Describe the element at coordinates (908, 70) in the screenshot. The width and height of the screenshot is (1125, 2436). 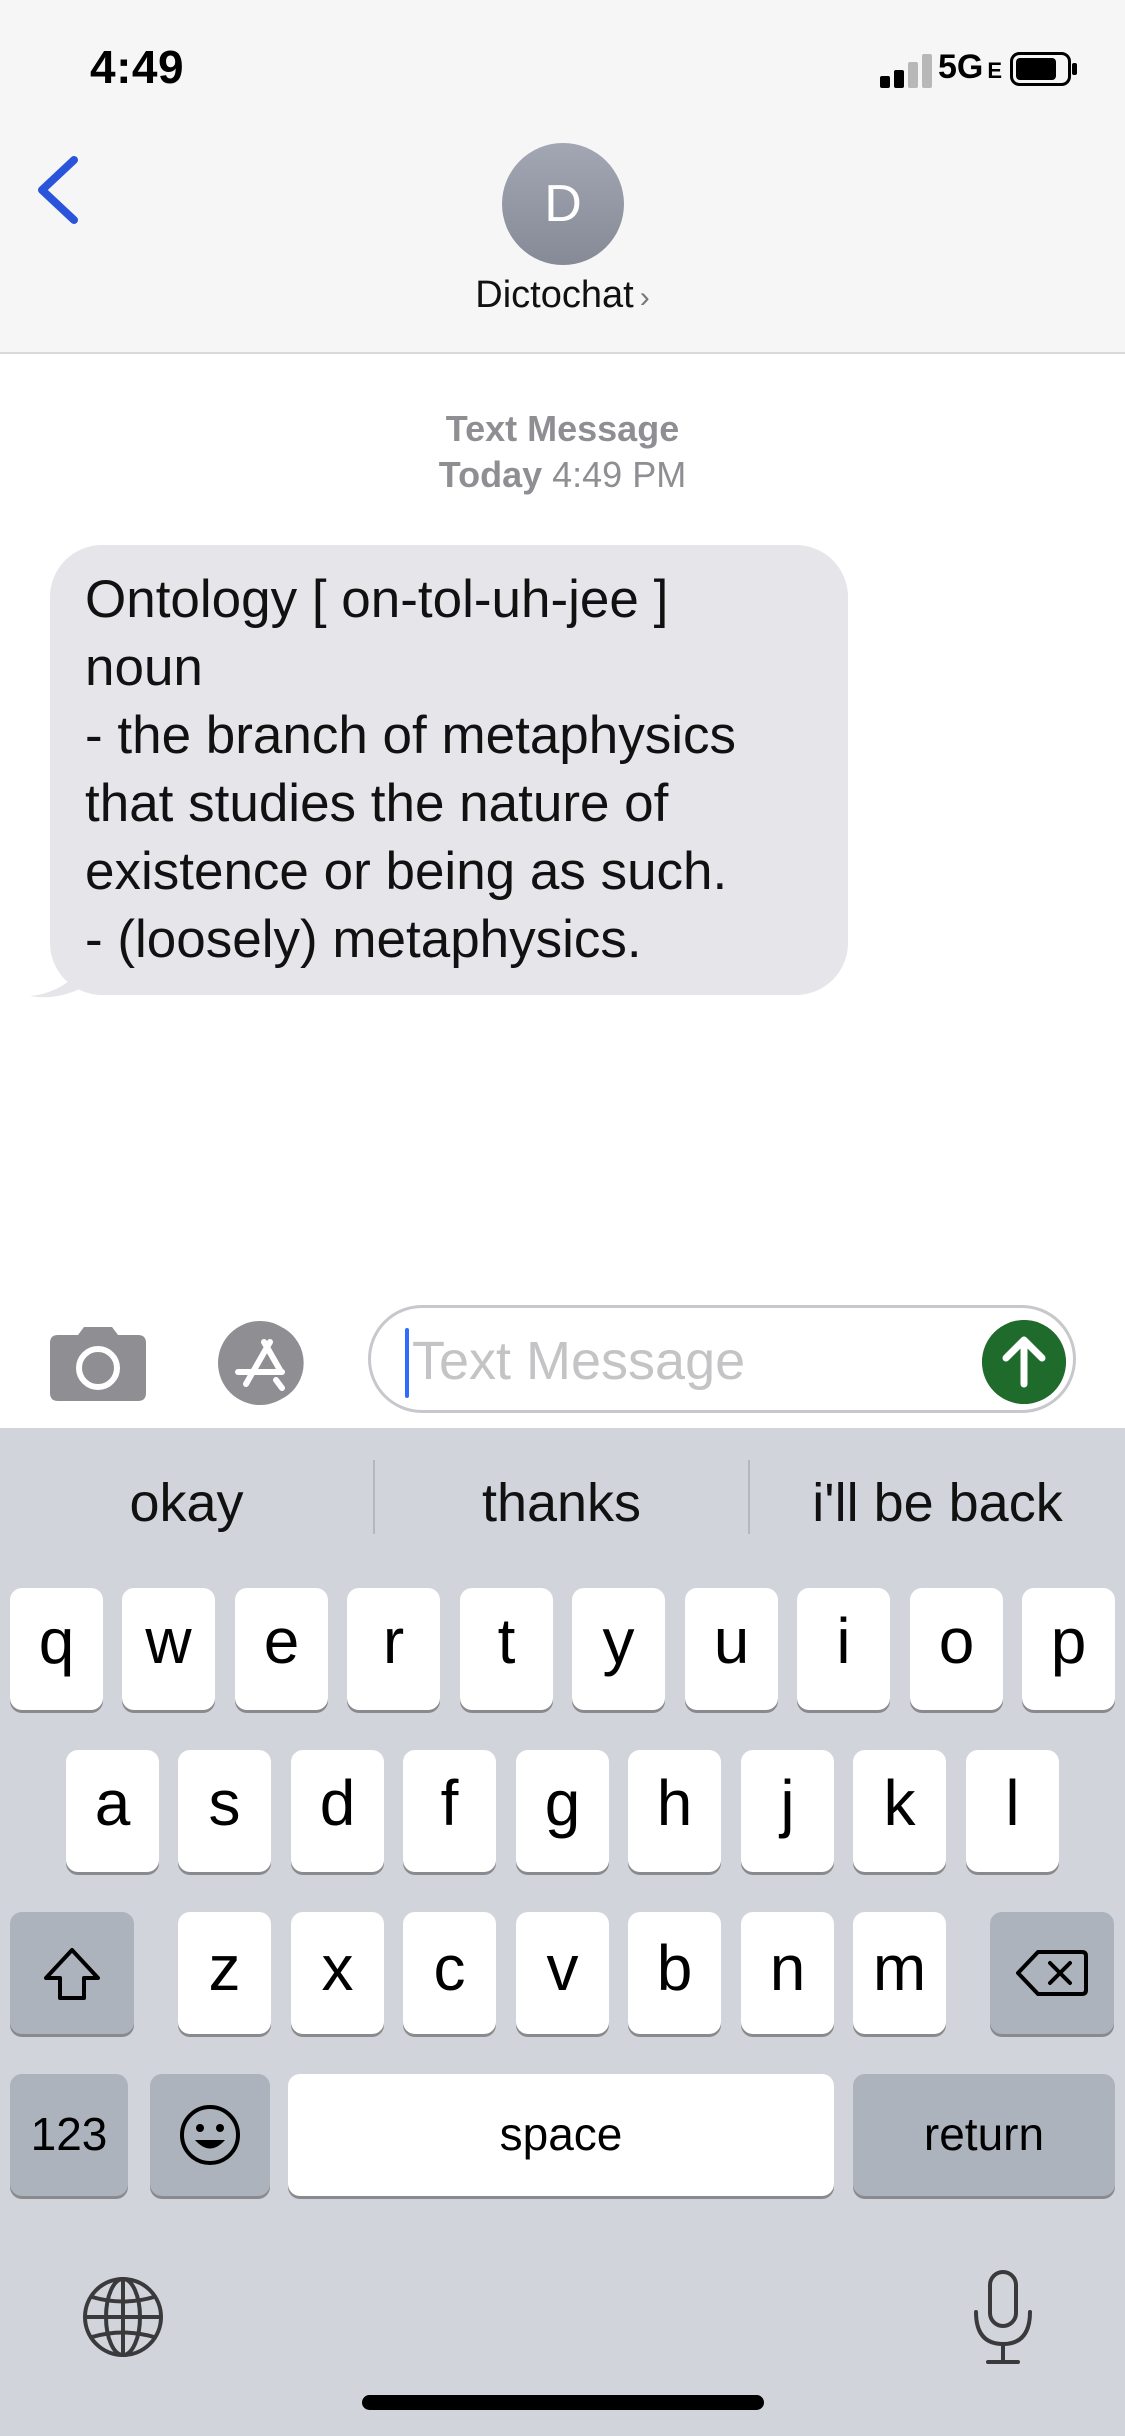
I see `signal-icon` at that location.